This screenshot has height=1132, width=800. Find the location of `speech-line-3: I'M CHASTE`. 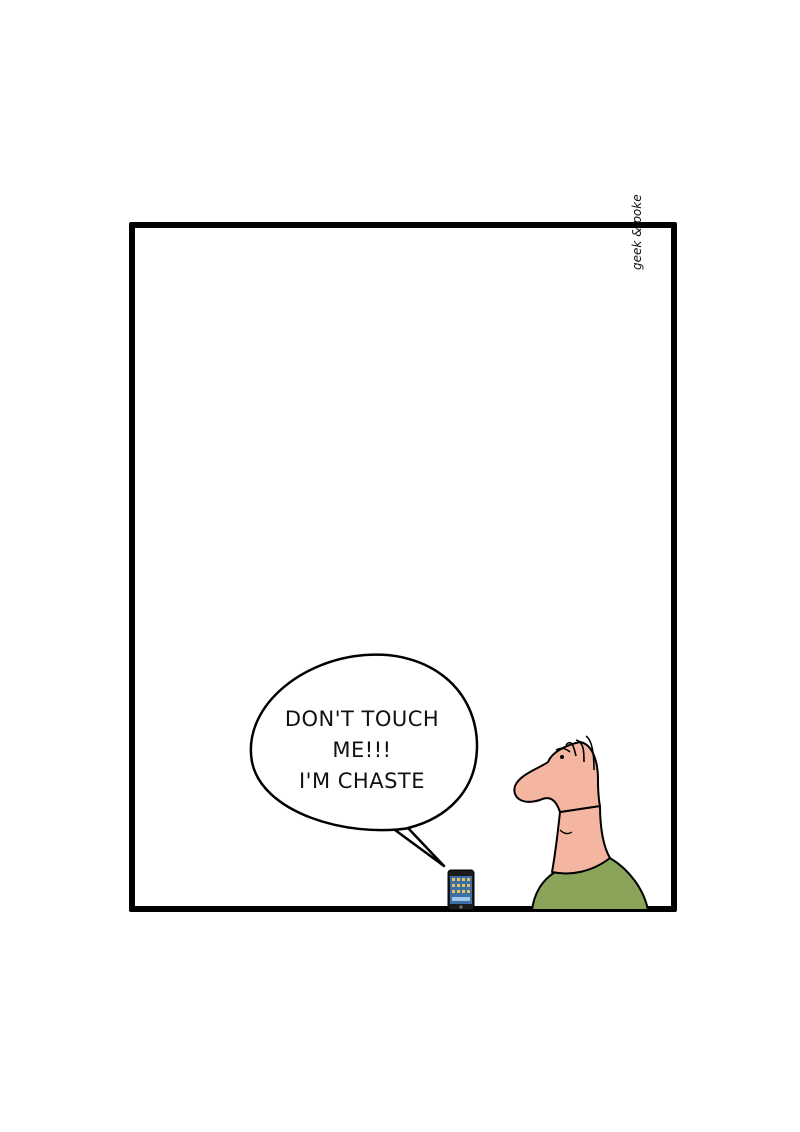

speech-line-3: I'M CHASTE is located at coordinates (361, 781).